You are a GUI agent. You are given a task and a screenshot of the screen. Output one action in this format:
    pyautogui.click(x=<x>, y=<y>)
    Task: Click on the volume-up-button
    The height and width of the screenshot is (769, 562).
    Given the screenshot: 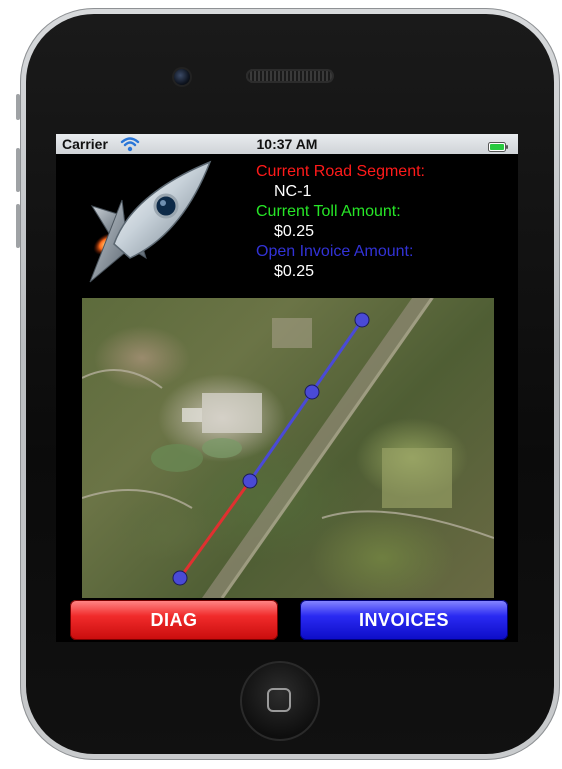 What is the action you would take?
    pyautogui.click(x=18, y=170)
    